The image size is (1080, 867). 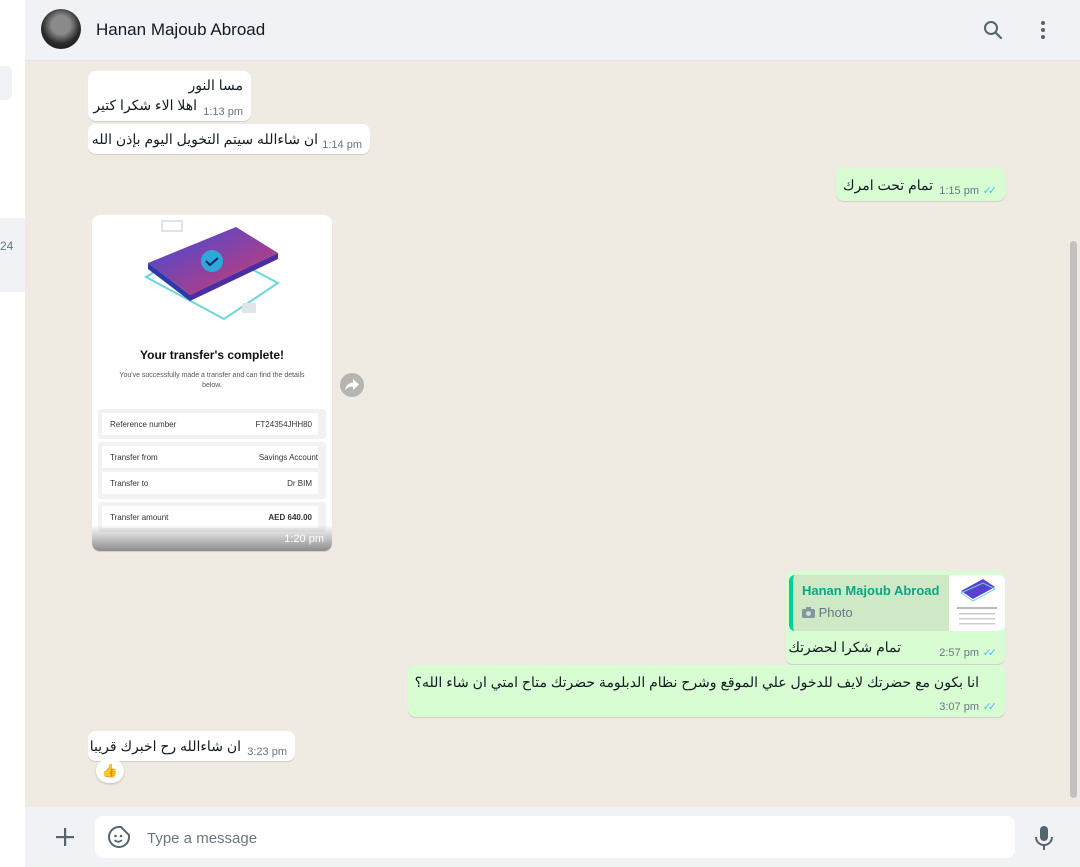 What do you see at coordinates (959, 191) in the screenshot?
I see `message-time: 1:15 pm` at bounding box center [959, 191].